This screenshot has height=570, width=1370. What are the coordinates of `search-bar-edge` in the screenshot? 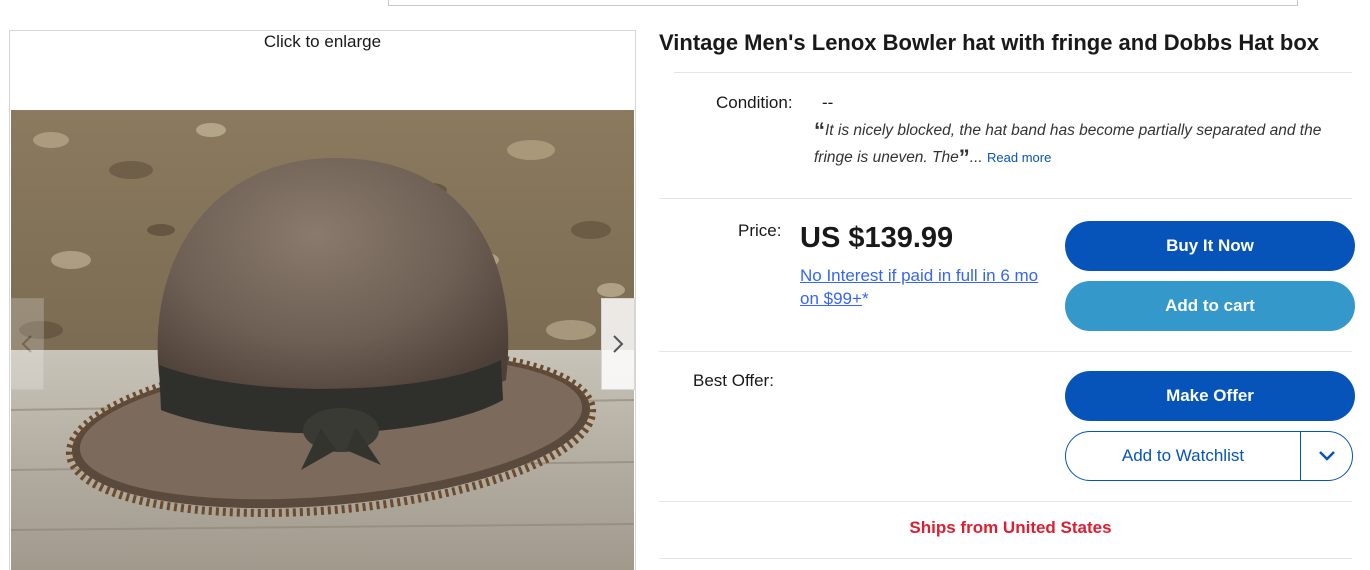 It's located at (843, 3).